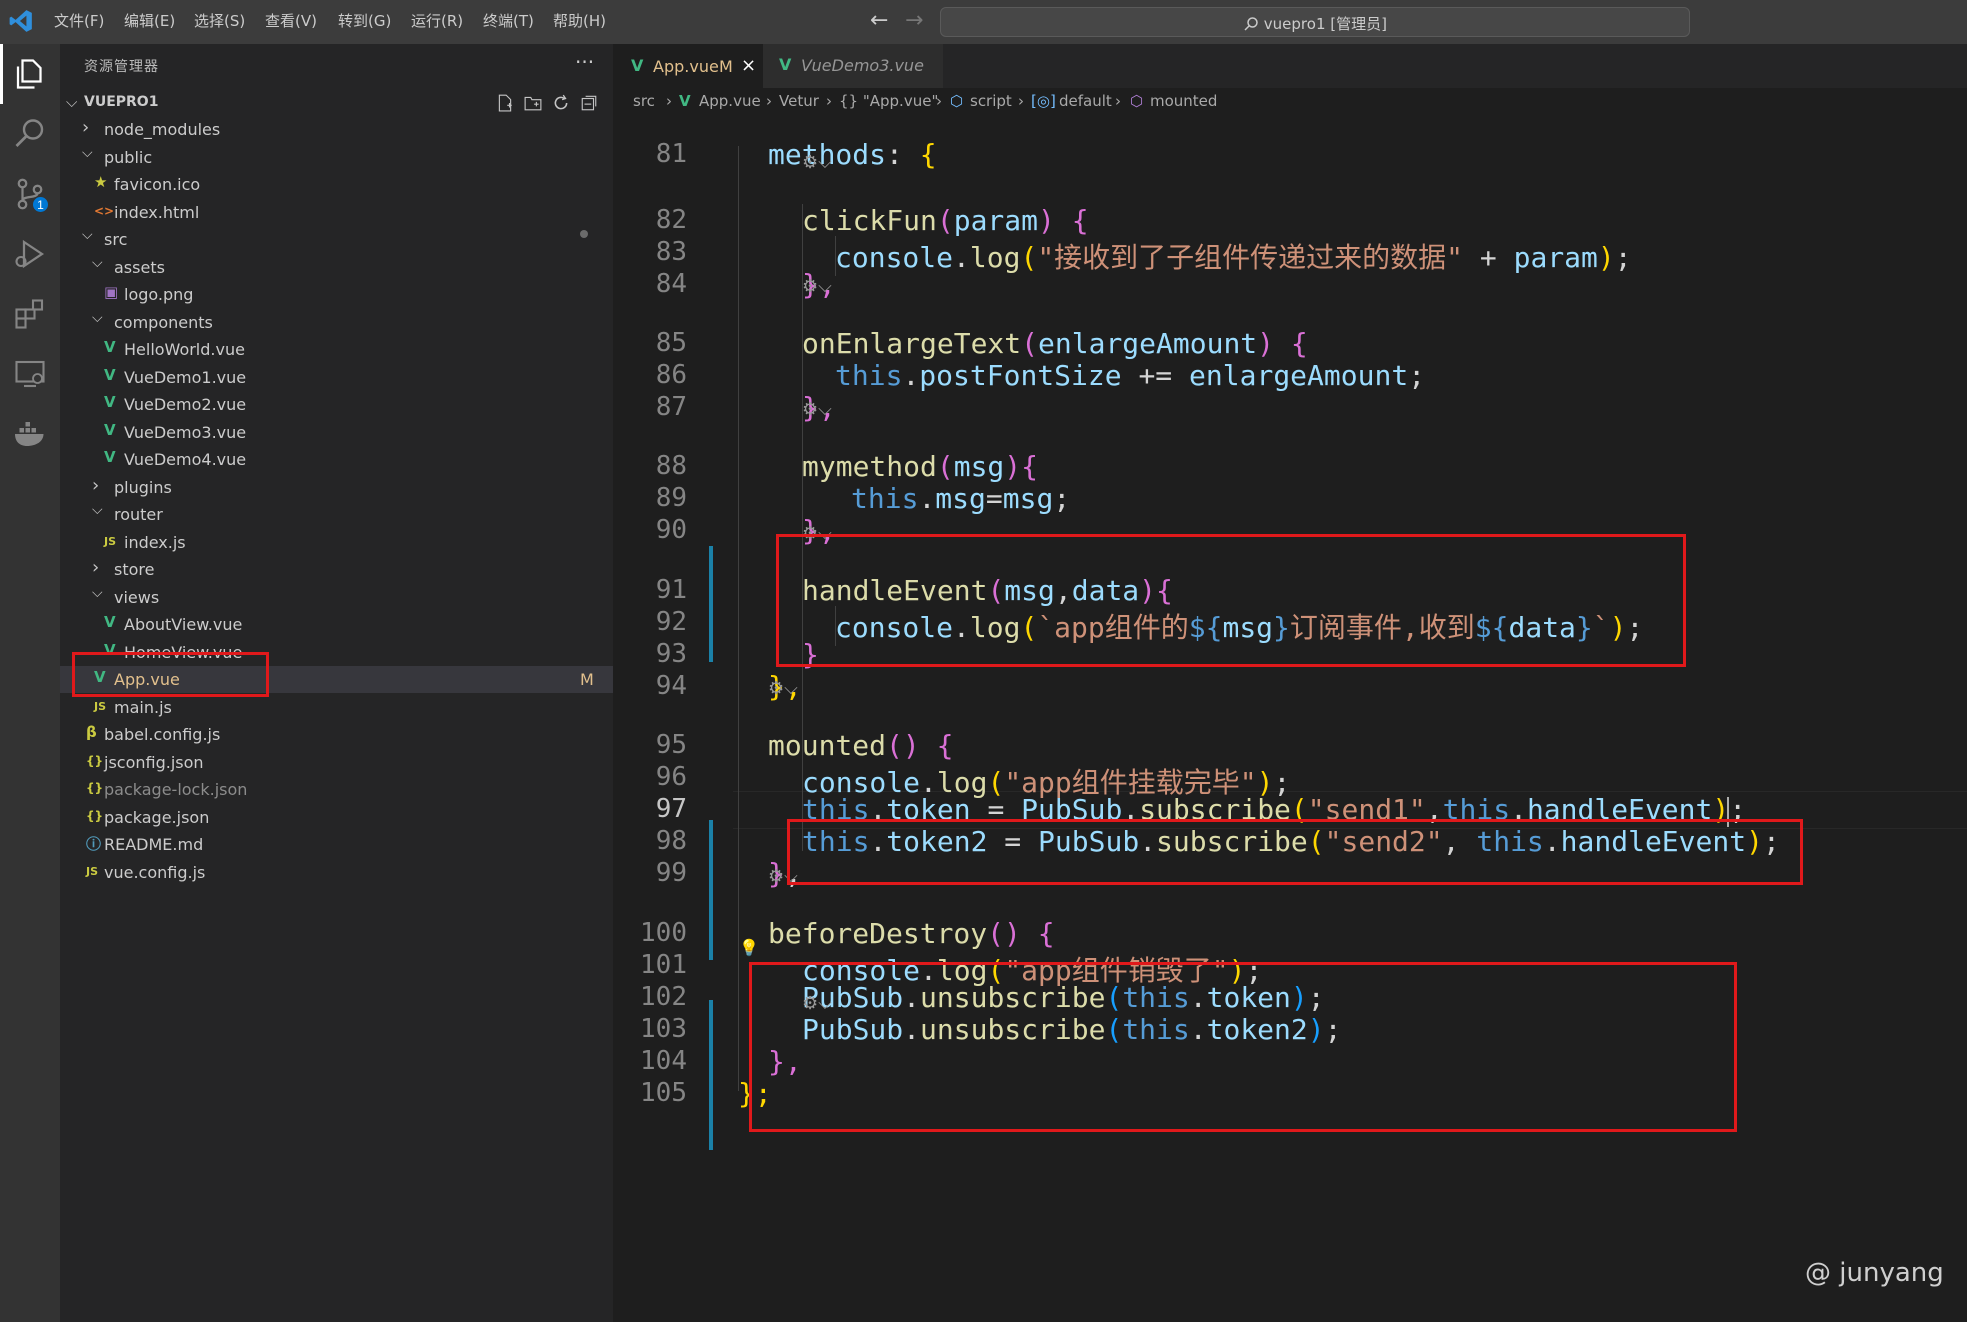  Describe the element at coordinates (671, 466) in the screenshot. I see `line-number: 88` at that location.